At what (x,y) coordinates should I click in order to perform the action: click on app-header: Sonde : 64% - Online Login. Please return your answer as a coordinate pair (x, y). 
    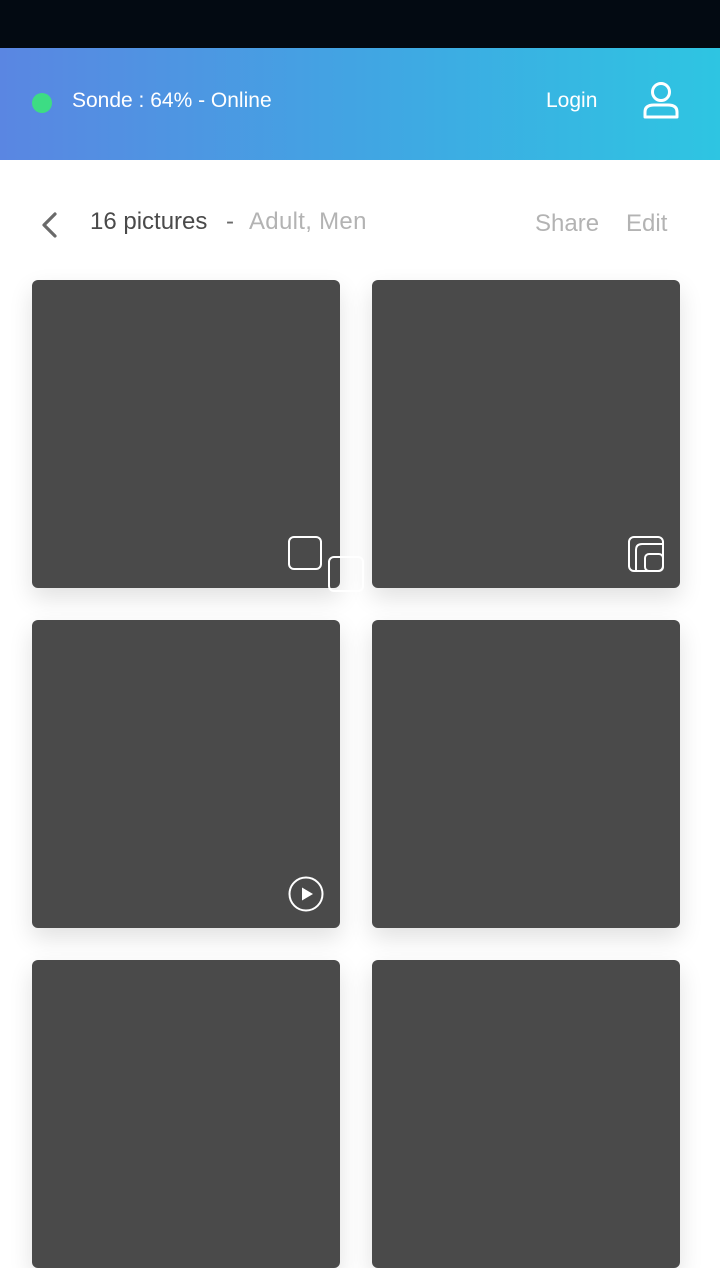
    Looking at the image, I should click on (360, 104).